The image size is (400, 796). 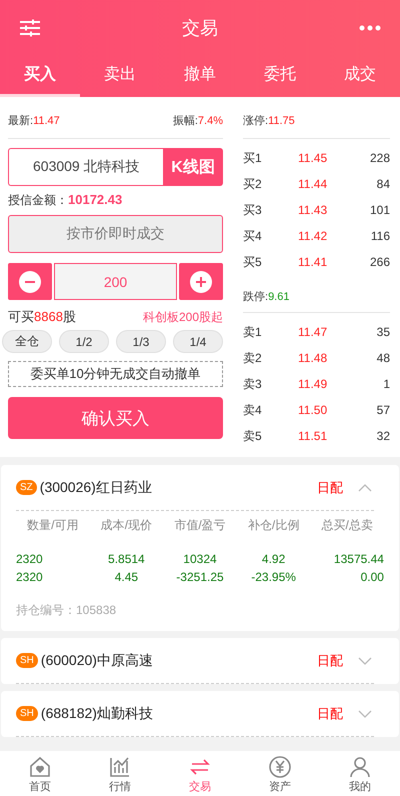 I want to click on chevron-up-icon, so click(x=365, y=488).